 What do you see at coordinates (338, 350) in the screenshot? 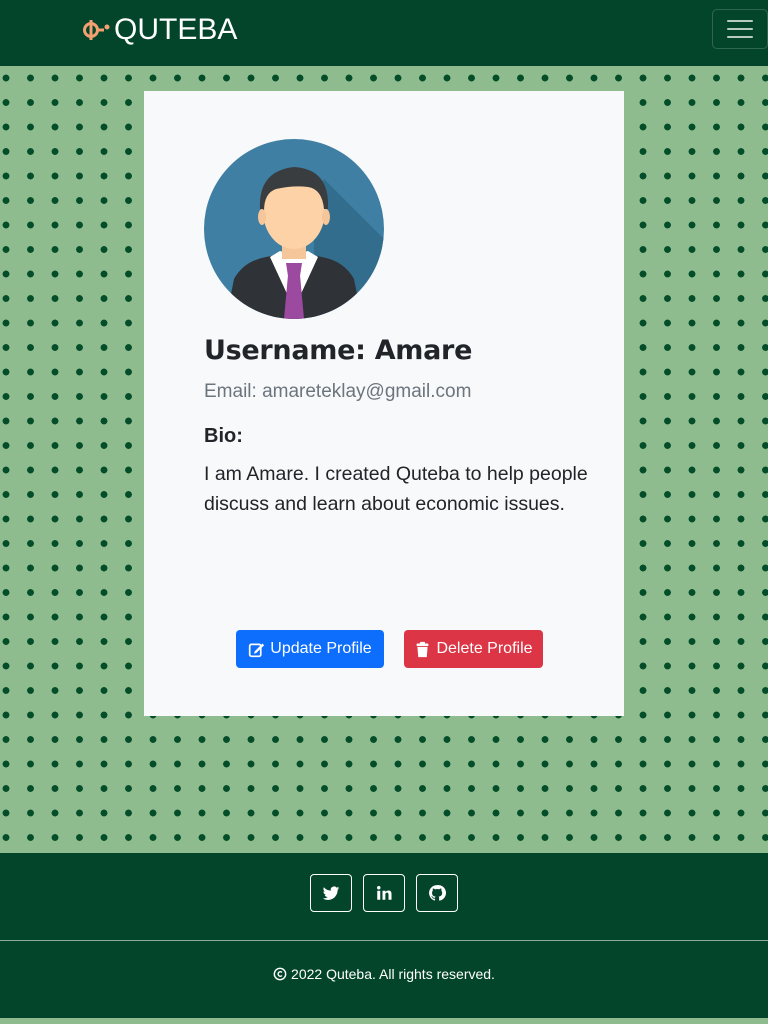
I see `profile-username: Username: Amare` at bounding box center [338, 350].